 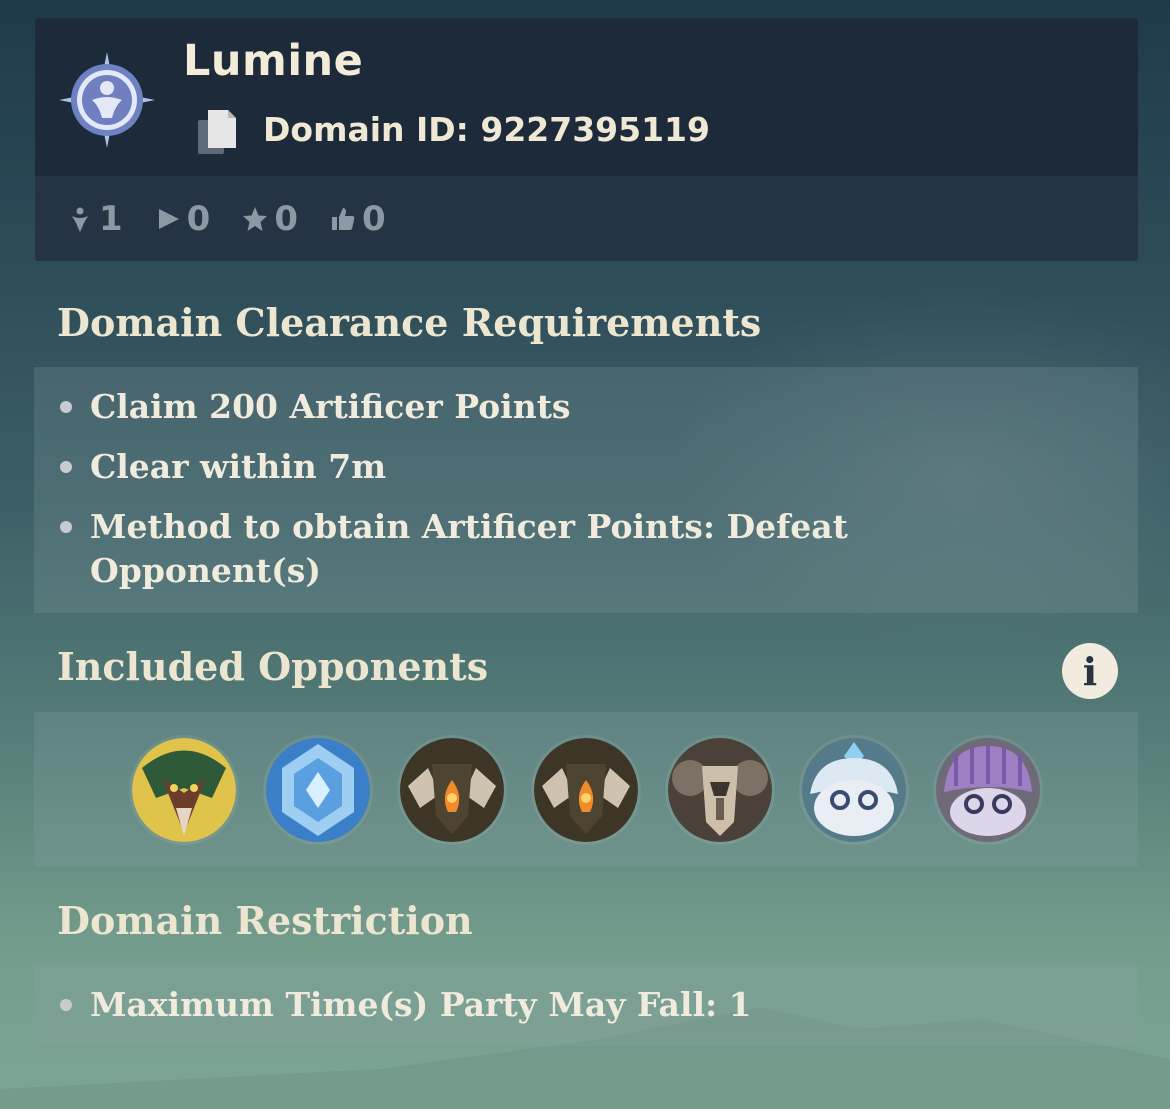 What do you see at coordinates (80, 219) in the screenshot?
I see `player-icon` at bounding box center [80, 219].